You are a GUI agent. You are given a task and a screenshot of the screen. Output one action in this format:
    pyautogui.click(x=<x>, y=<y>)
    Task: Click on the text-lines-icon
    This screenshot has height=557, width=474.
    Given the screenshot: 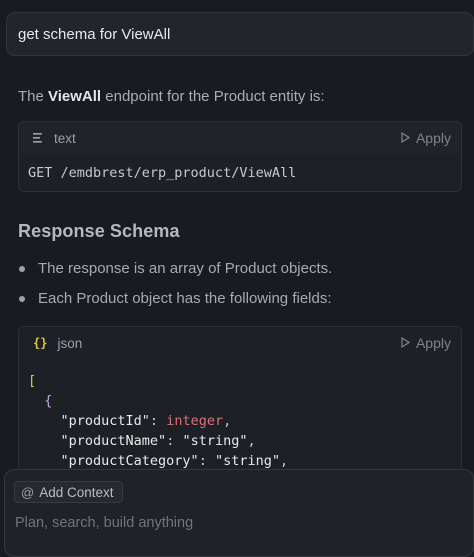 What is the action you would take?
    pyautogui.click(x=38, y=138)
    